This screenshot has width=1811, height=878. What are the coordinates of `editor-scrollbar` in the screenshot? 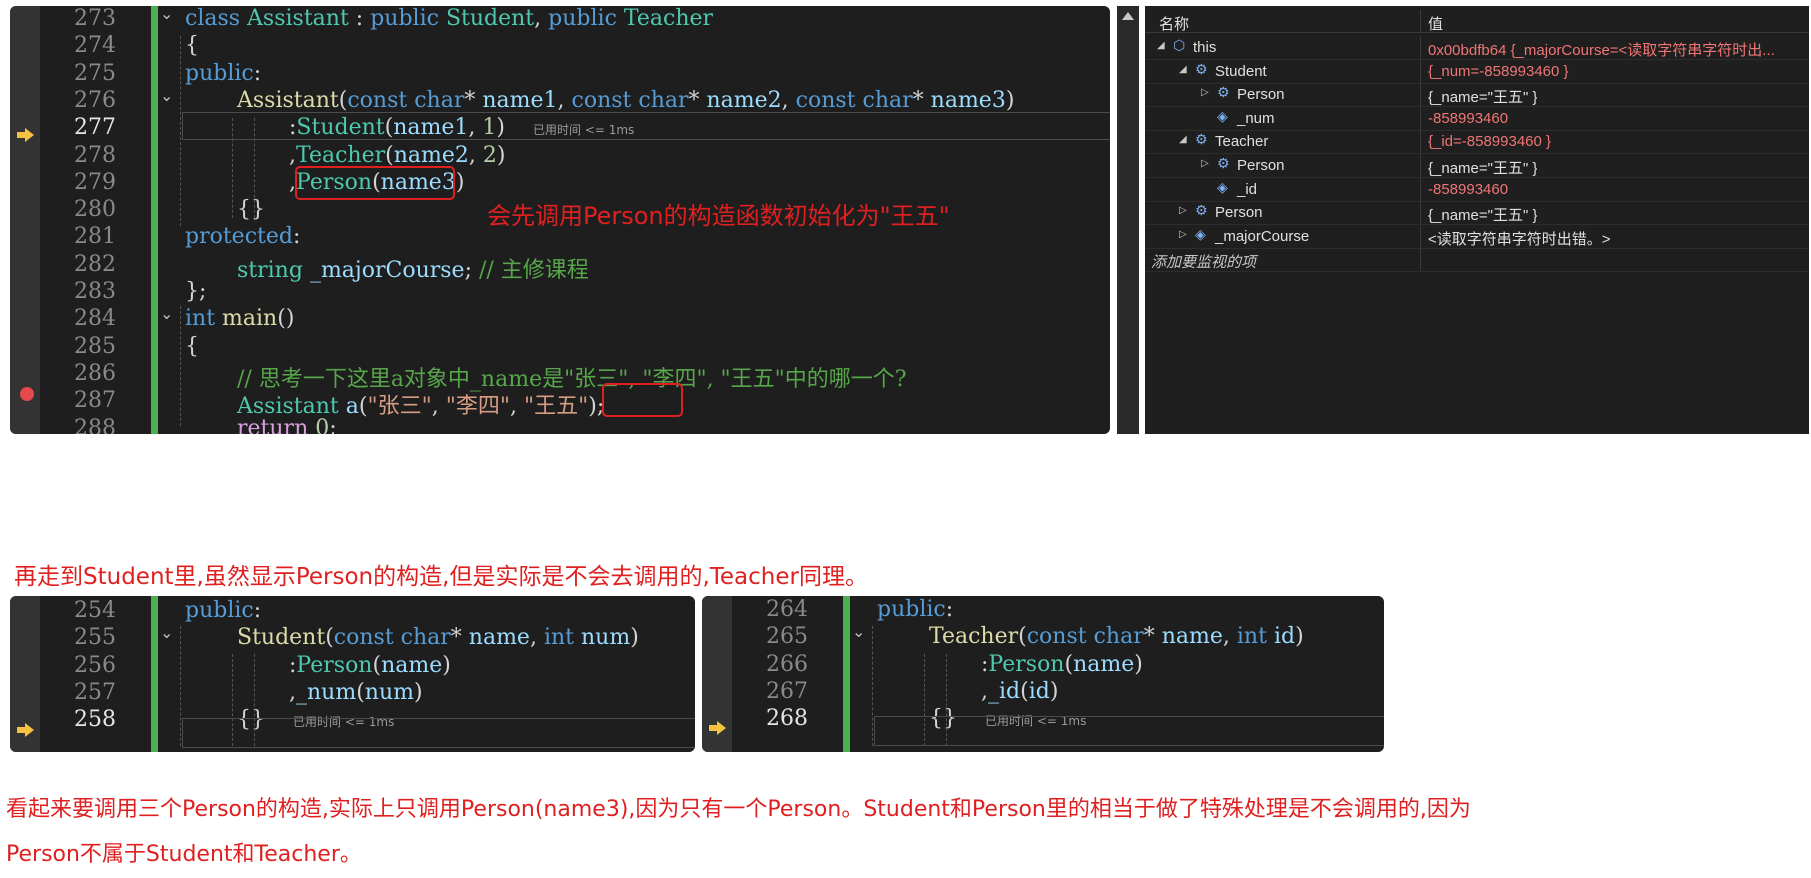 It's located at (1128, 220).